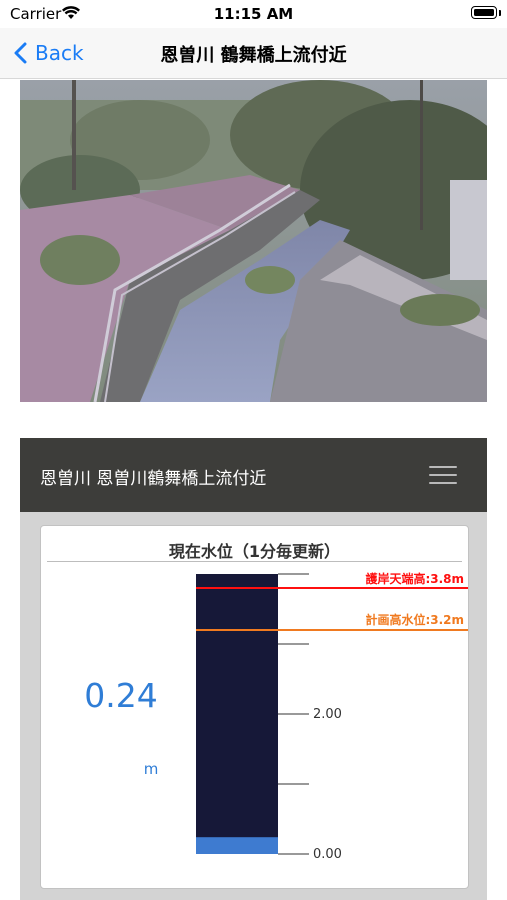  I want to click on plan-water-level-label: 計画高水位:3.2m, so click(414, 619).